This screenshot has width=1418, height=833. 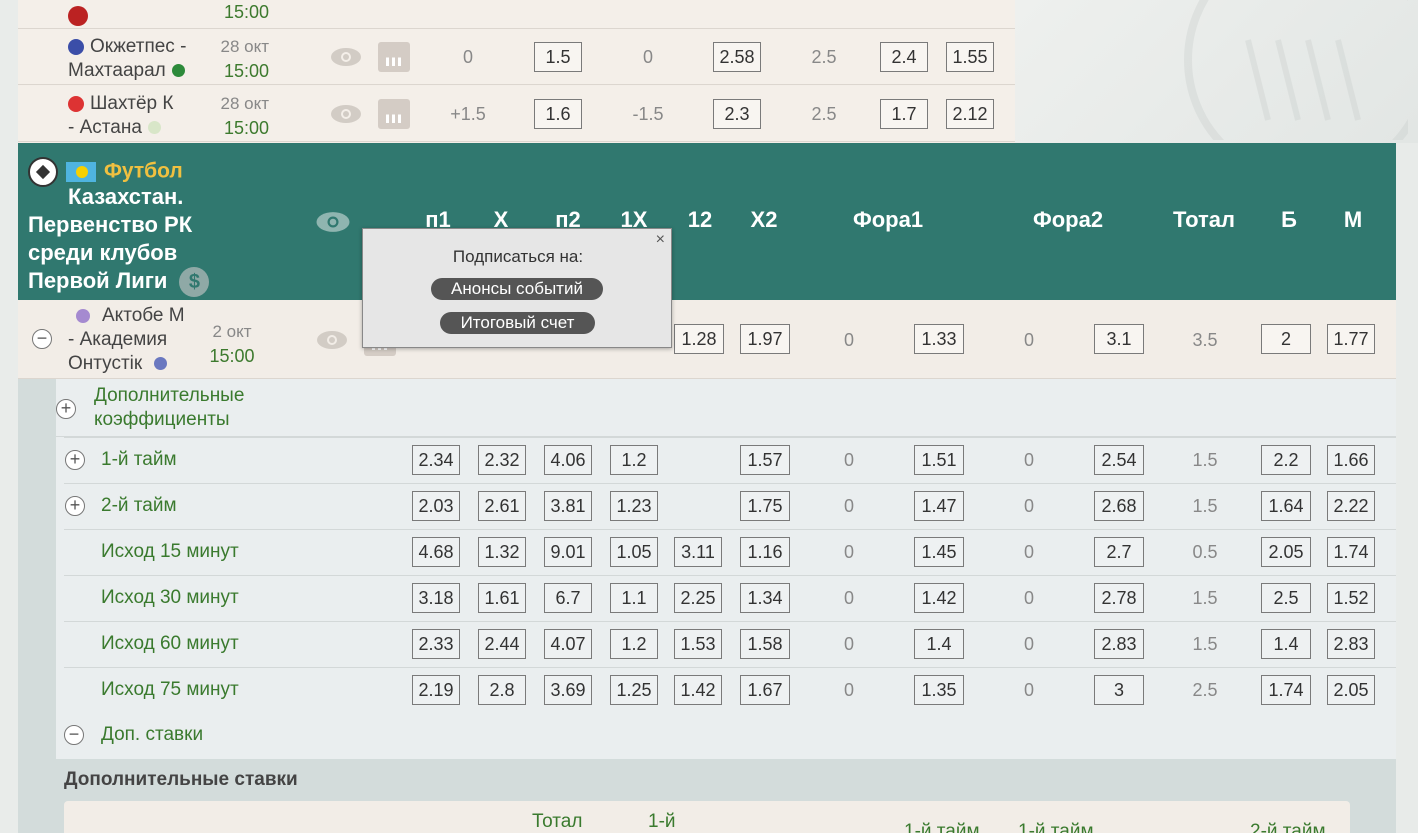 What do you see at coordinates (568, 644) in the screenshot?
I see `odd-button: 4.07` at bounding box center [568, 644].